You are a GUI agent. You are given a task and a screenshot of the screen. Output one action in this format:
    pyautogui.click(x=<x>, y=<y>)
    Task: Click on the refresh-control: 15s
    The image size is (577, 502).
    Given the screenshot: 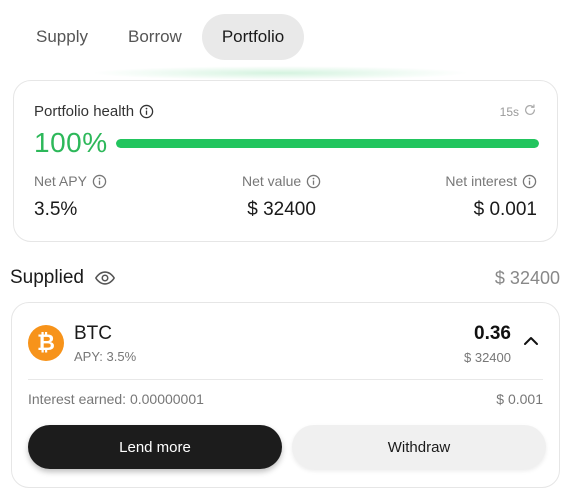 What is the action you would take?
    pyautogui.click(x=518, y=111)
    